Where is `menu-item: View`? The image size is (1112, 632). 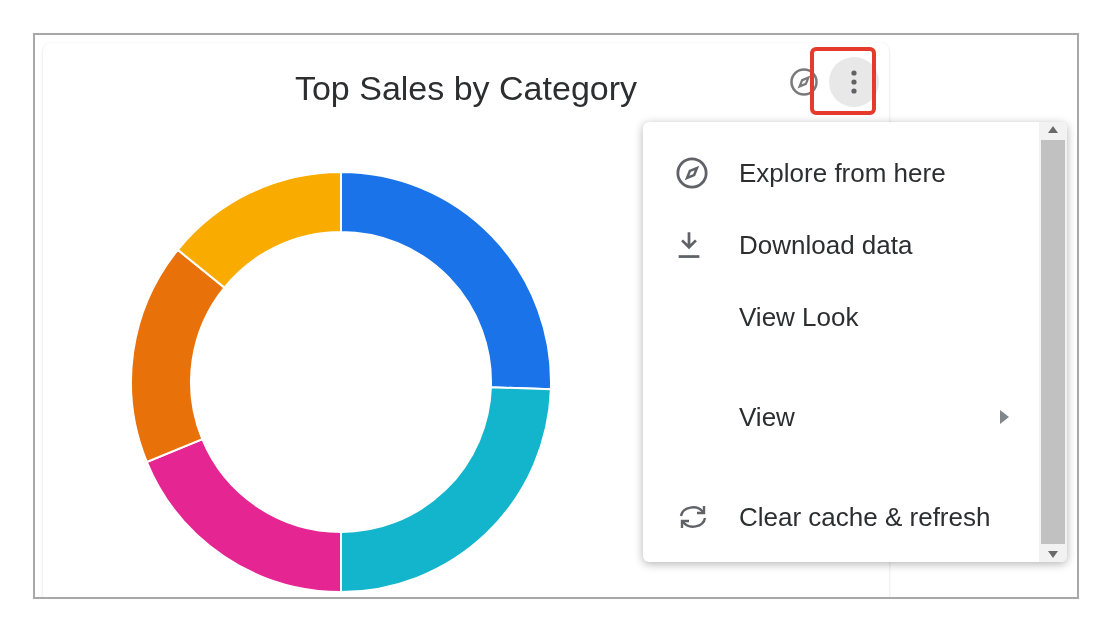 menu-item: View is located at coordinates (841, 417).